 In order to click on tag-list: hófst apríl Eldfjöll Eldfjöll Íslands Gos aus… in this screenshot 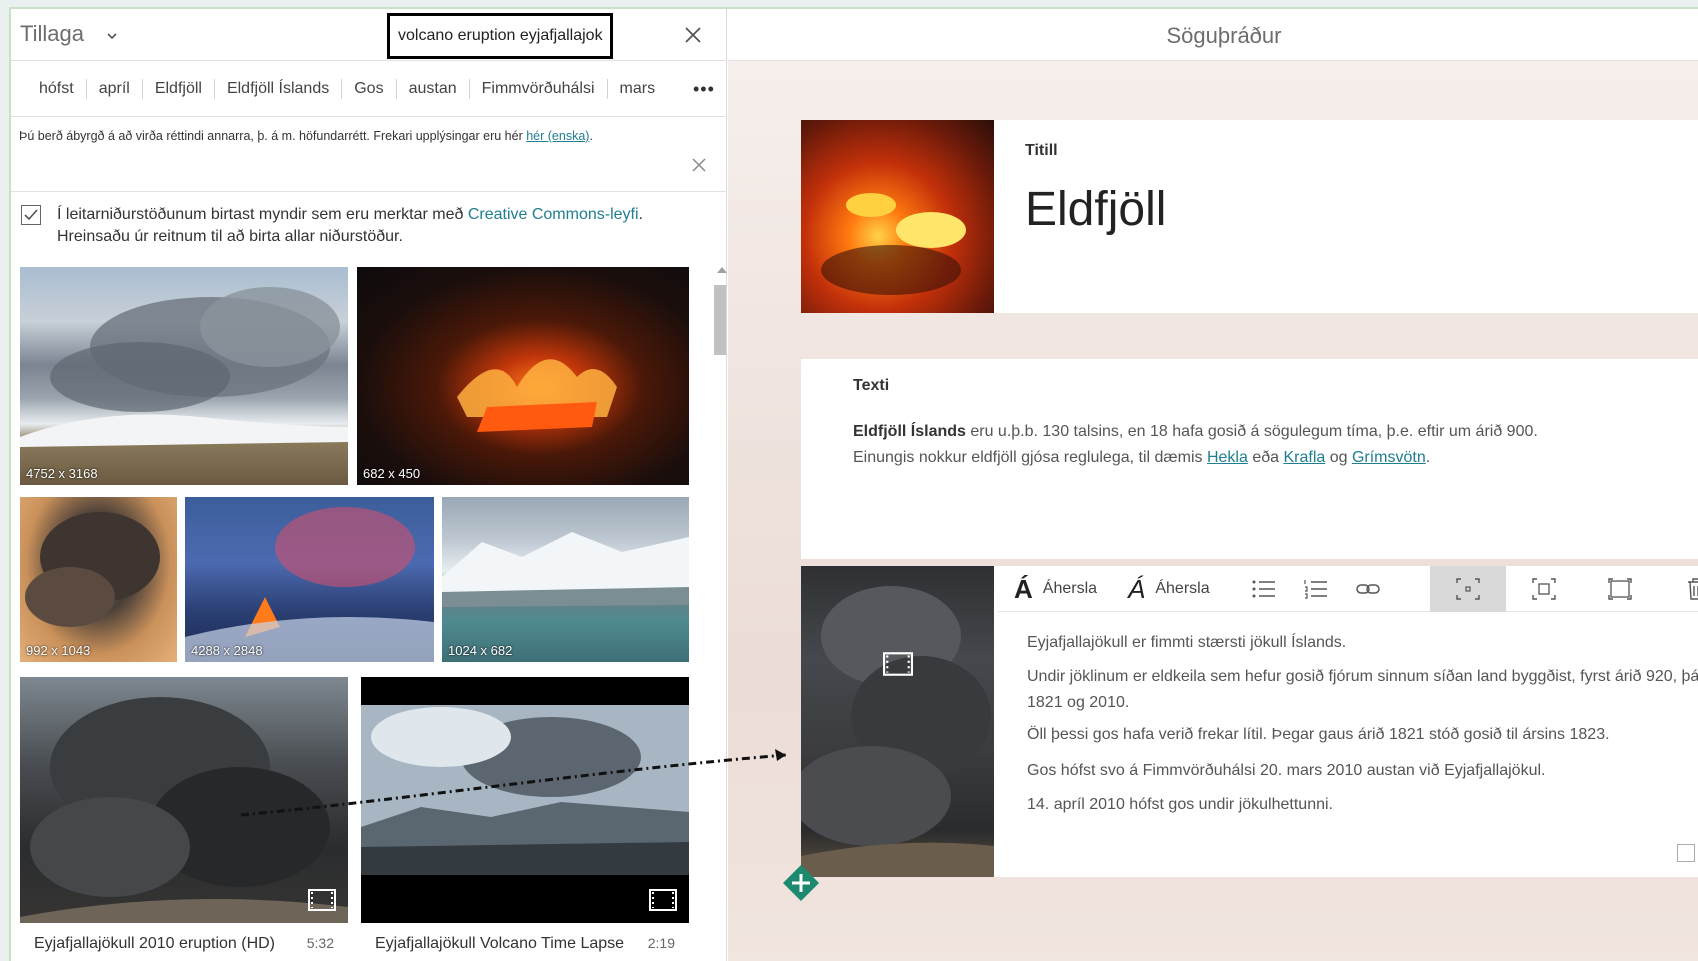, I will do `click(343, 89)`.